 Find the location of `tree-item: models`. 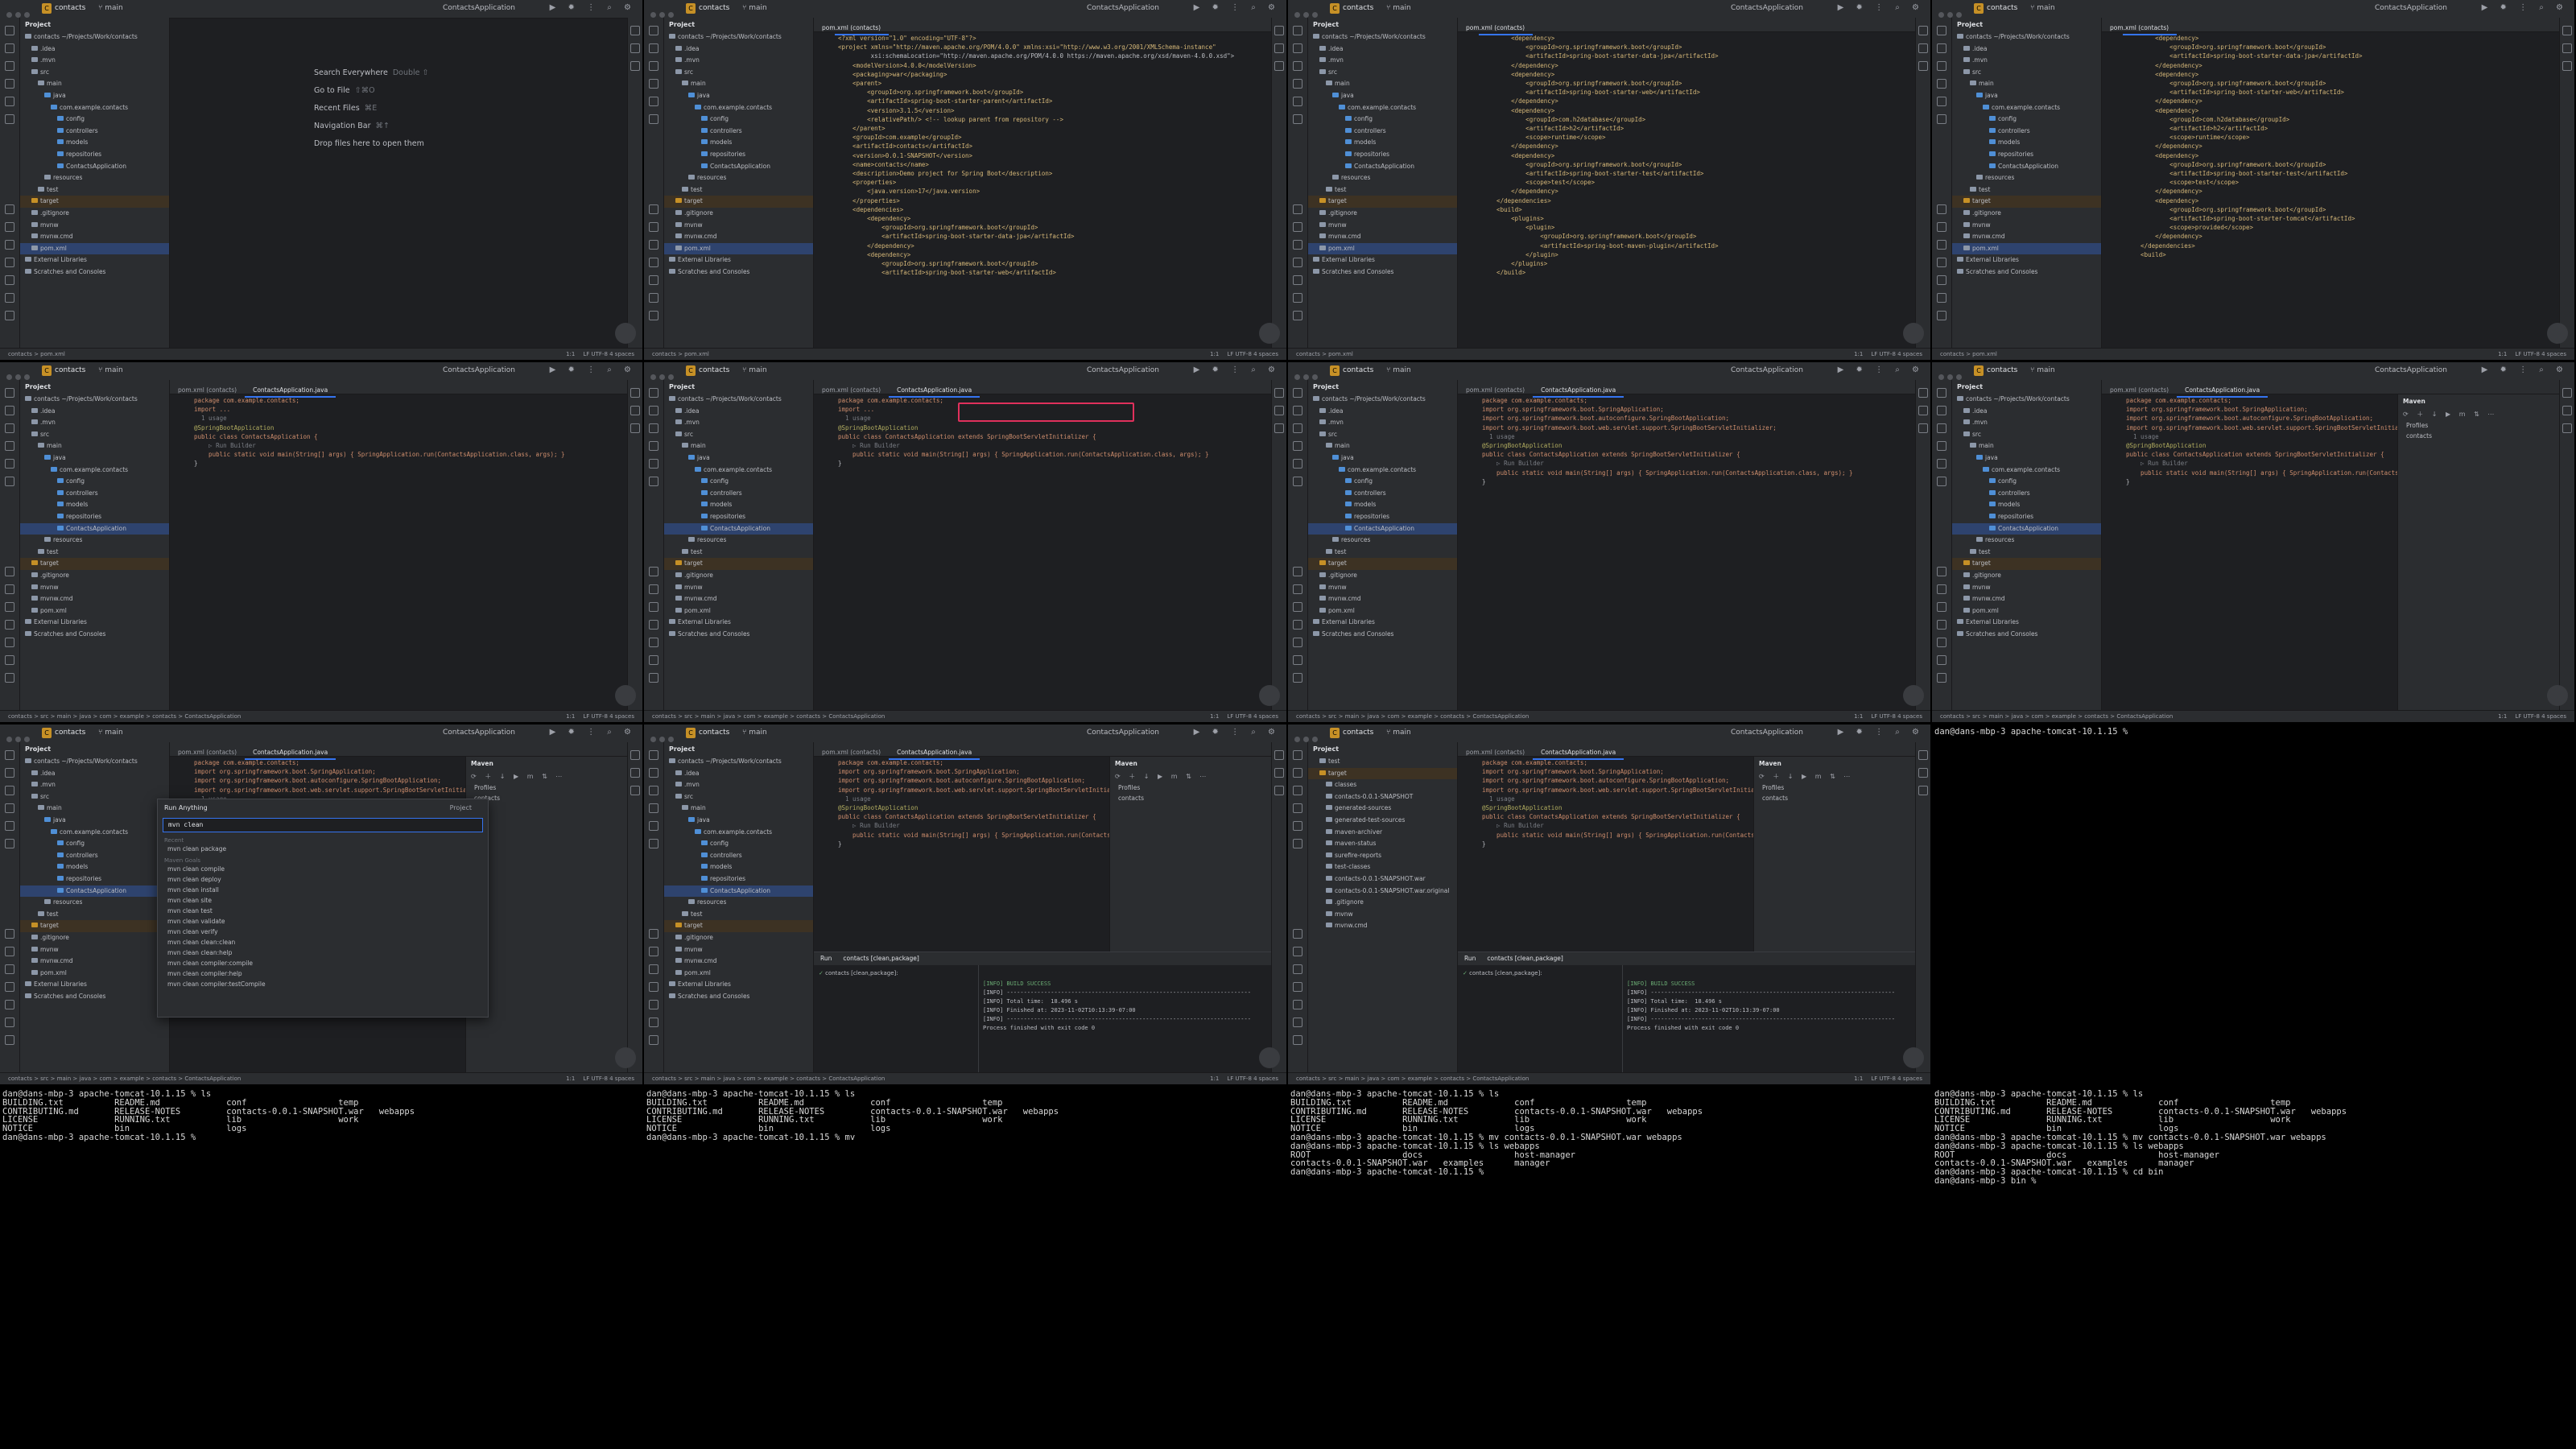

tree-item: models is located at coordinates (94, 867).